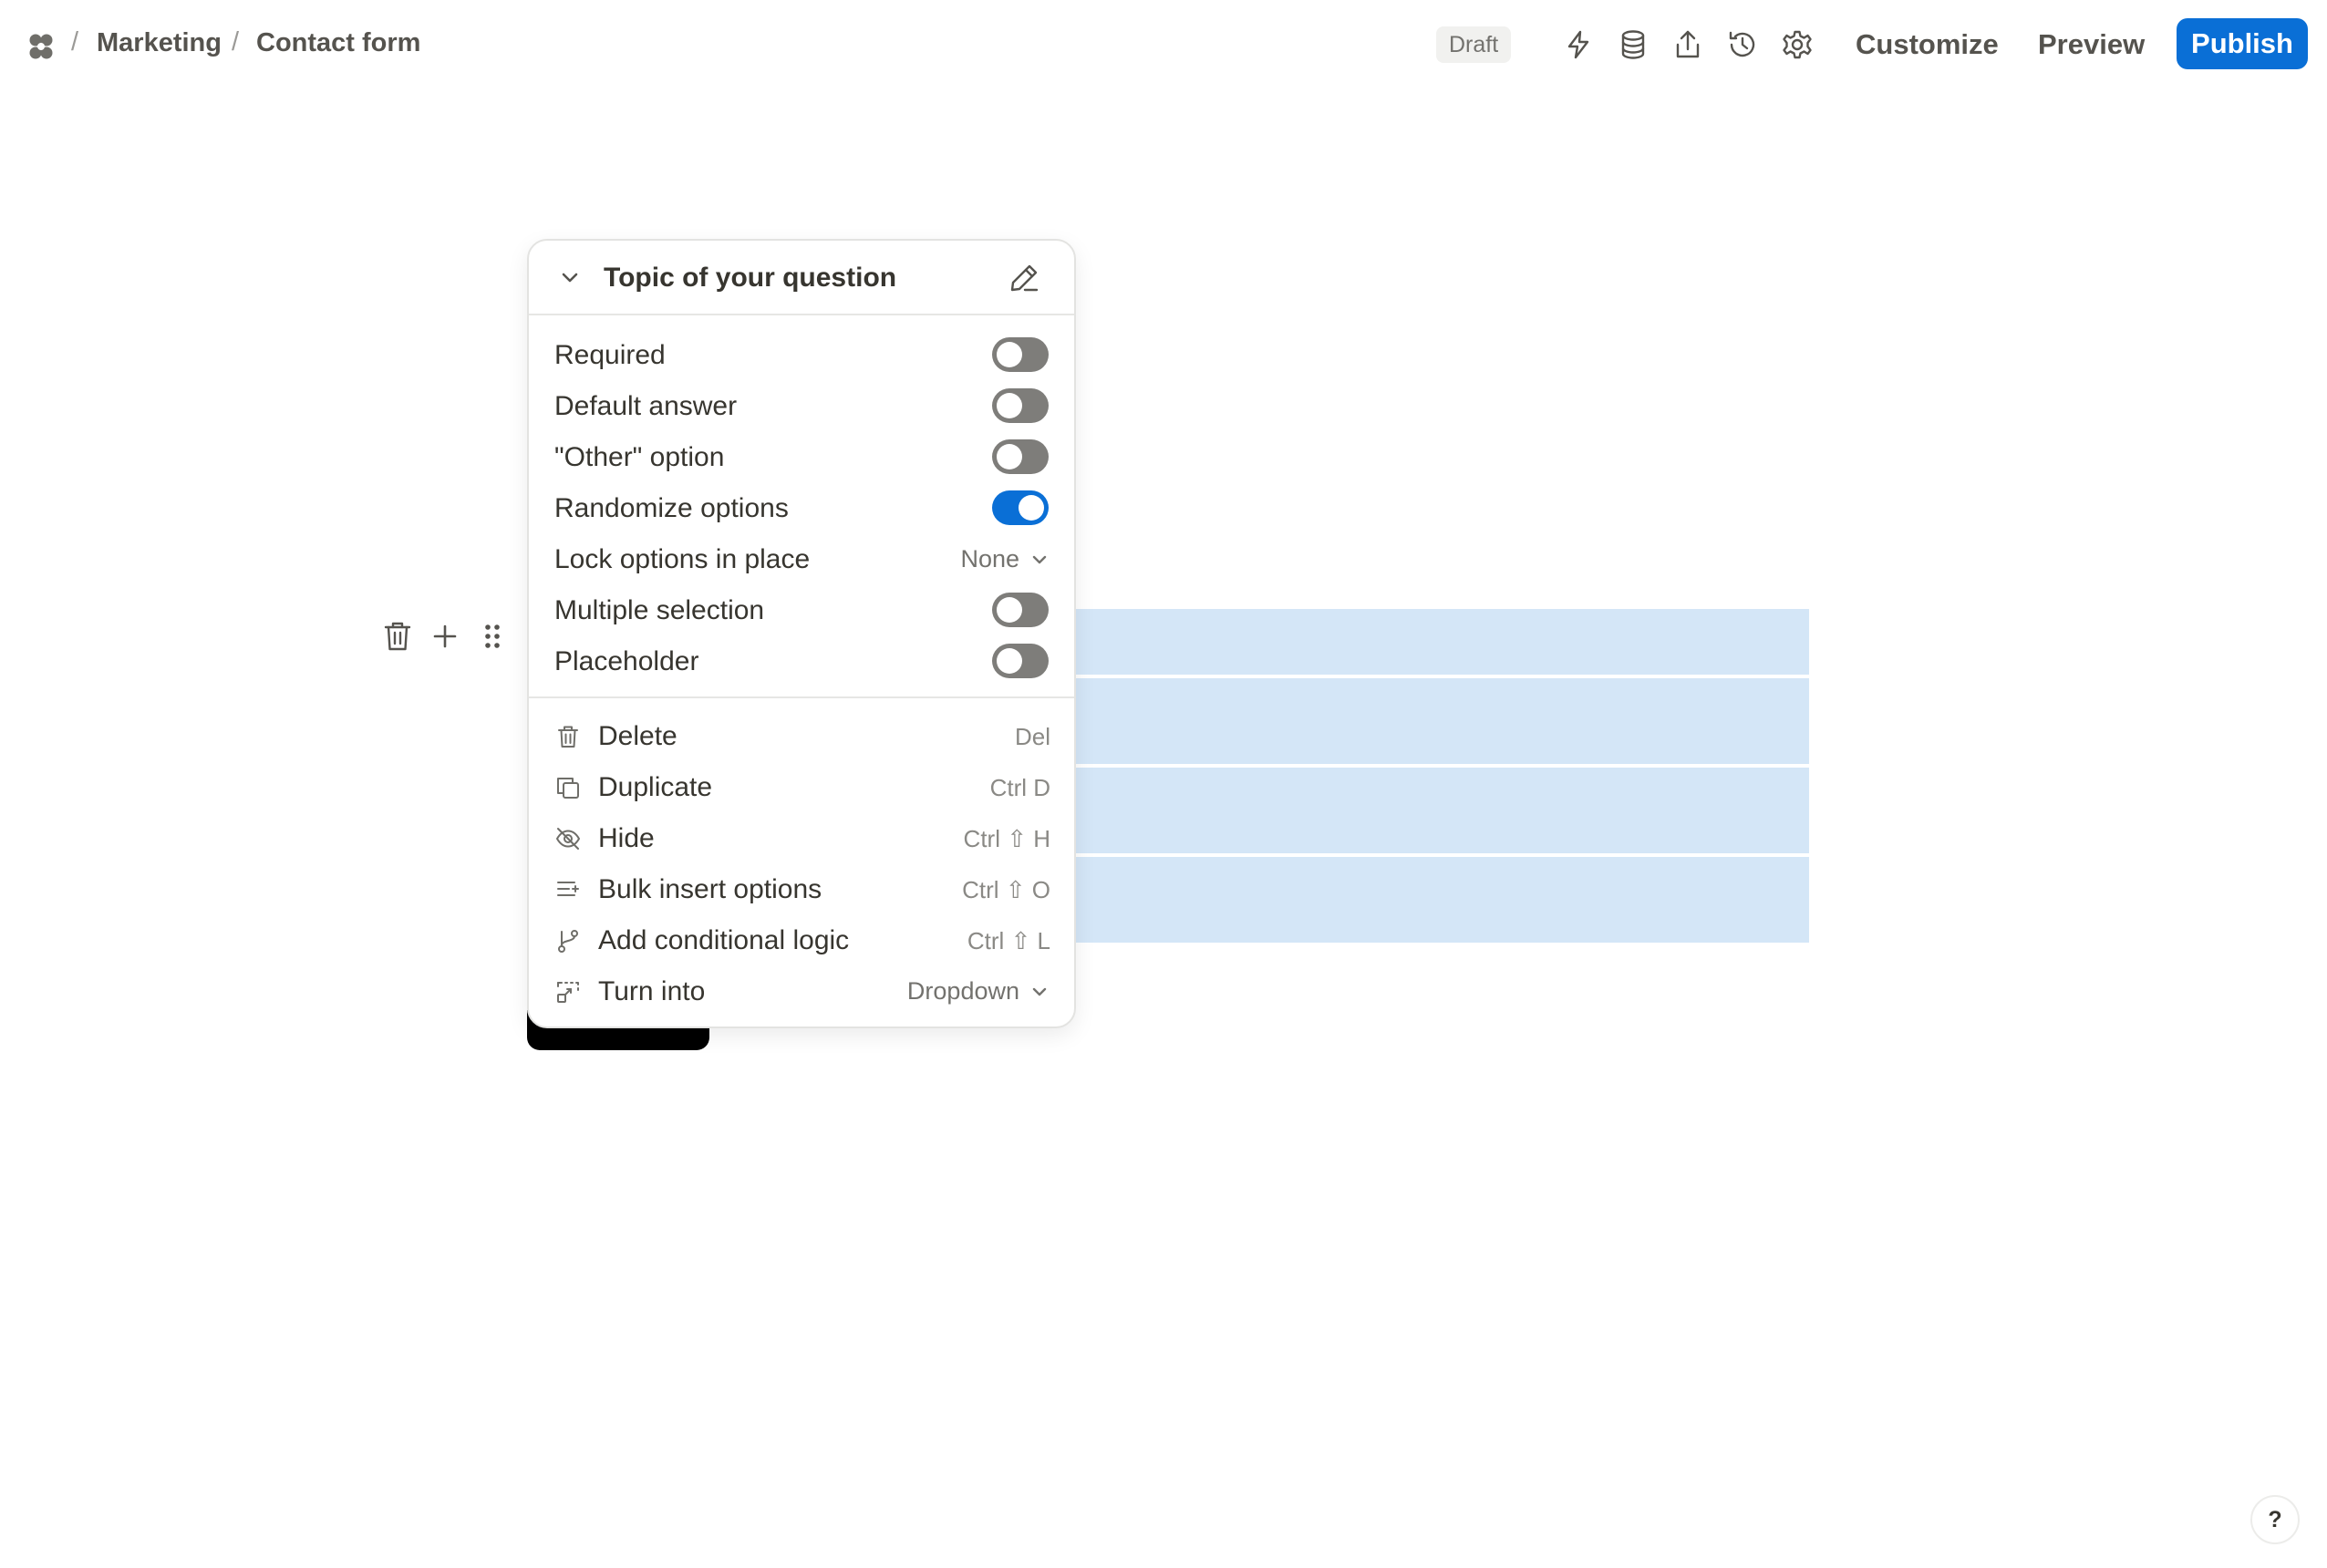  I want to click on publish-button: Publish, so click(2242, 43).